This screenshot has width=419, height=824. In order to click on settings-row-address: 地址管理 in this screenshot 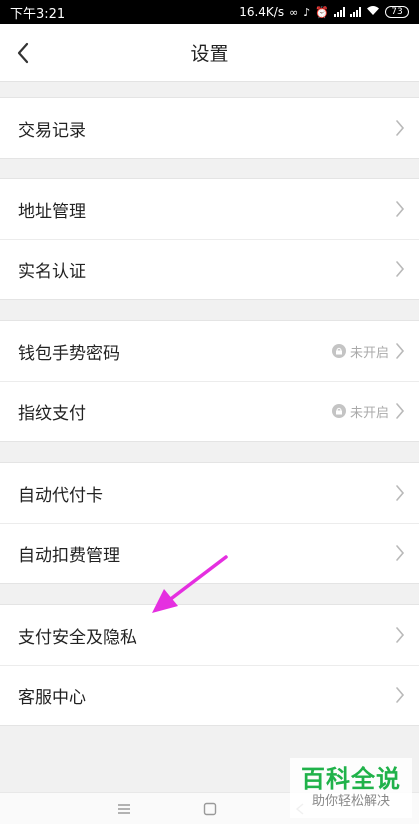, I will do `click(209, 209)`.